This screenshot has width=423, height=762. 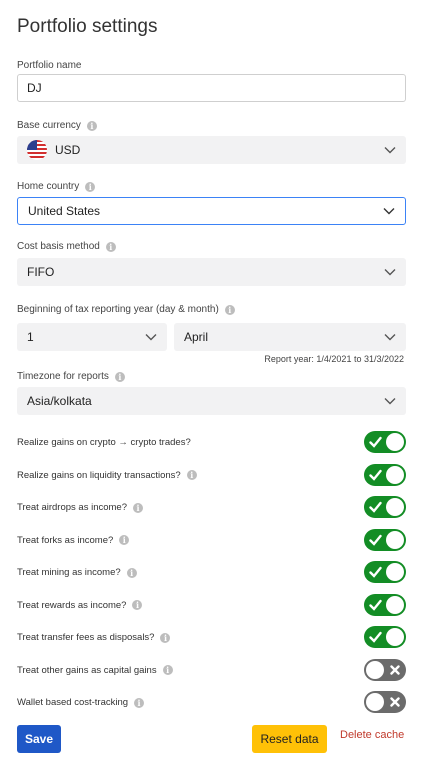 What do you see at coordinates (87, 26) in the screenshot?
I see `page-title: Portfolio settings` at bounding box center [87, 26].